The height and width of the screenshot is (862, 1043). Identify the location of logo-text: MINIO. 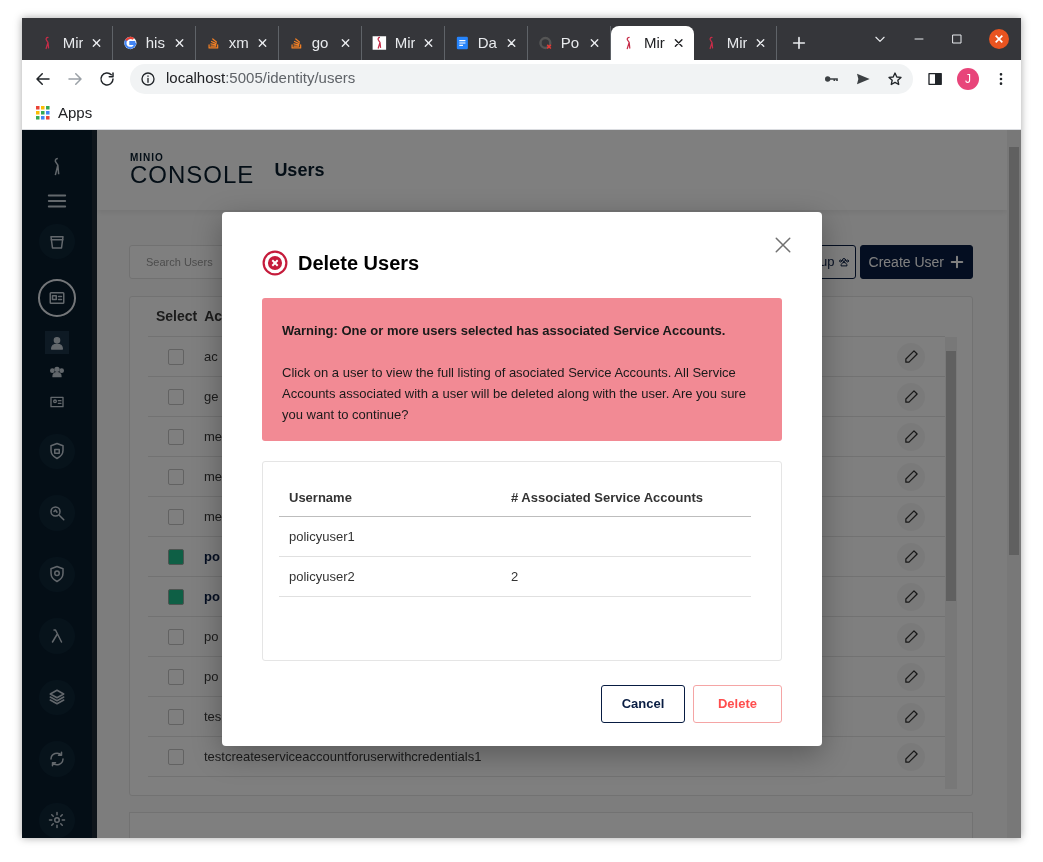
(147, 158).